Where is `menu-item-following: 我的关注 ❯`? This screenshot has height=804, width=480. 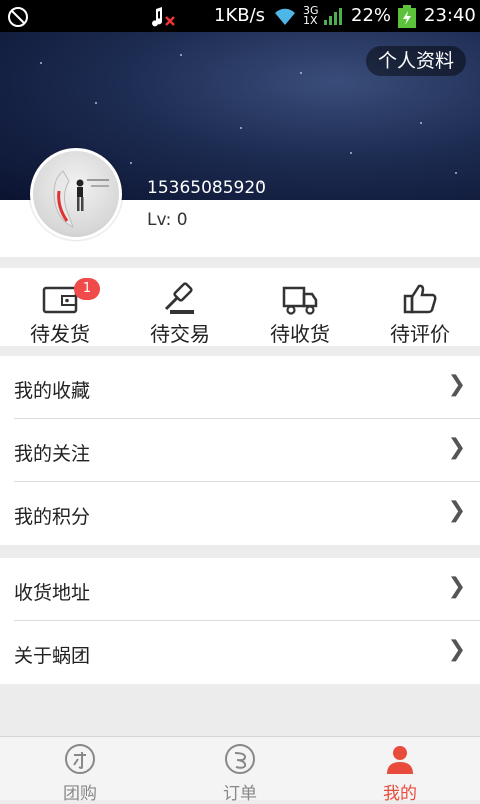 menu-item-following: 我的关注 ❯ is located at coordinates (247, 450).